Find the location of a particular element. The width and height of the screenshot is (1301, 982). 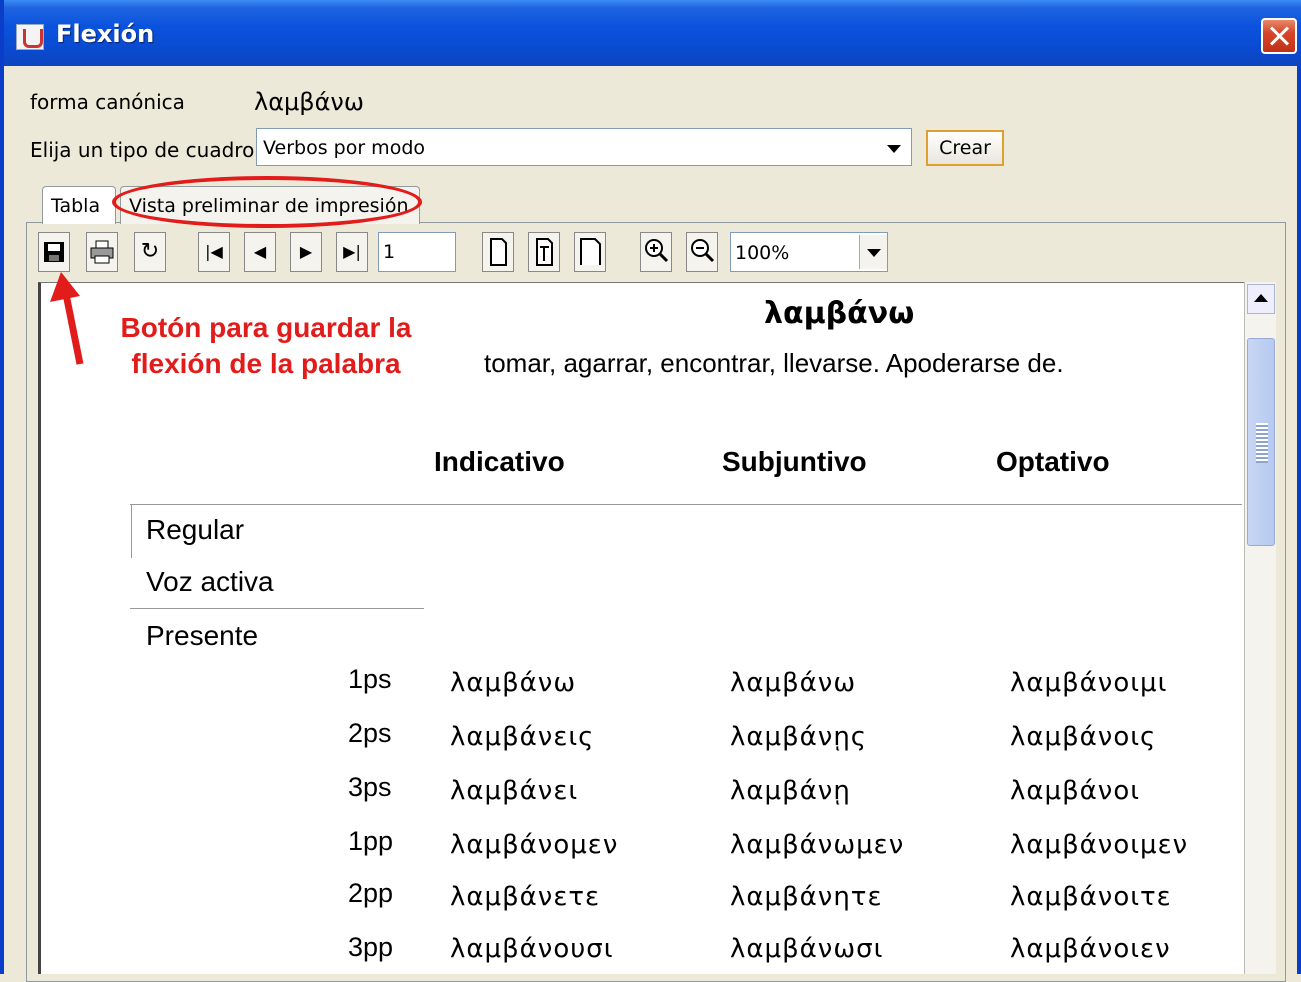

reload-icon: ↻ is located at coordinates (150, 251).